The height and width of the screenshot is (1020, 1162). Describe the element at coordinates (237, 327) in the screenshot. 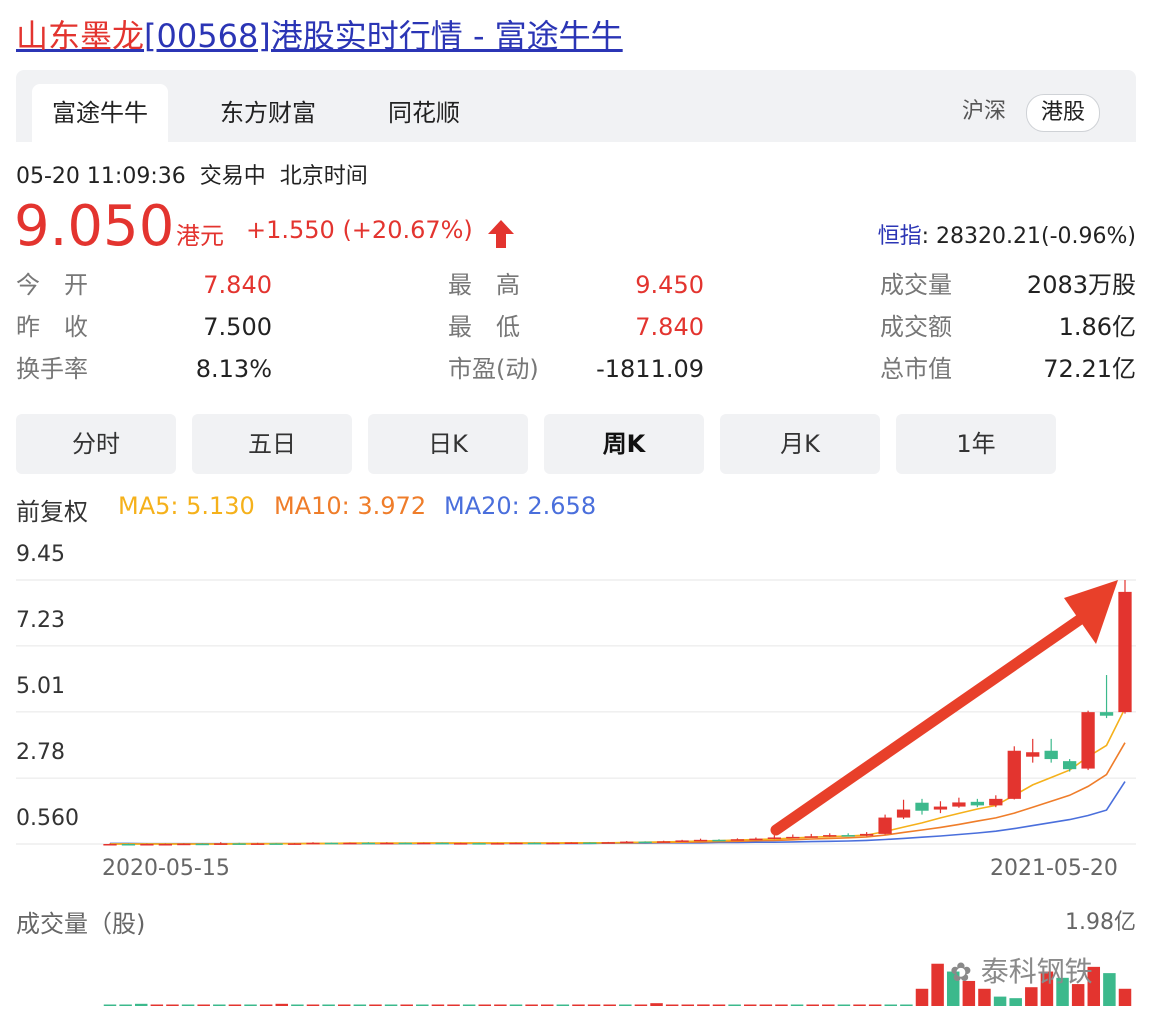

I see `stat-value-prev-close: 7.500` at that location.